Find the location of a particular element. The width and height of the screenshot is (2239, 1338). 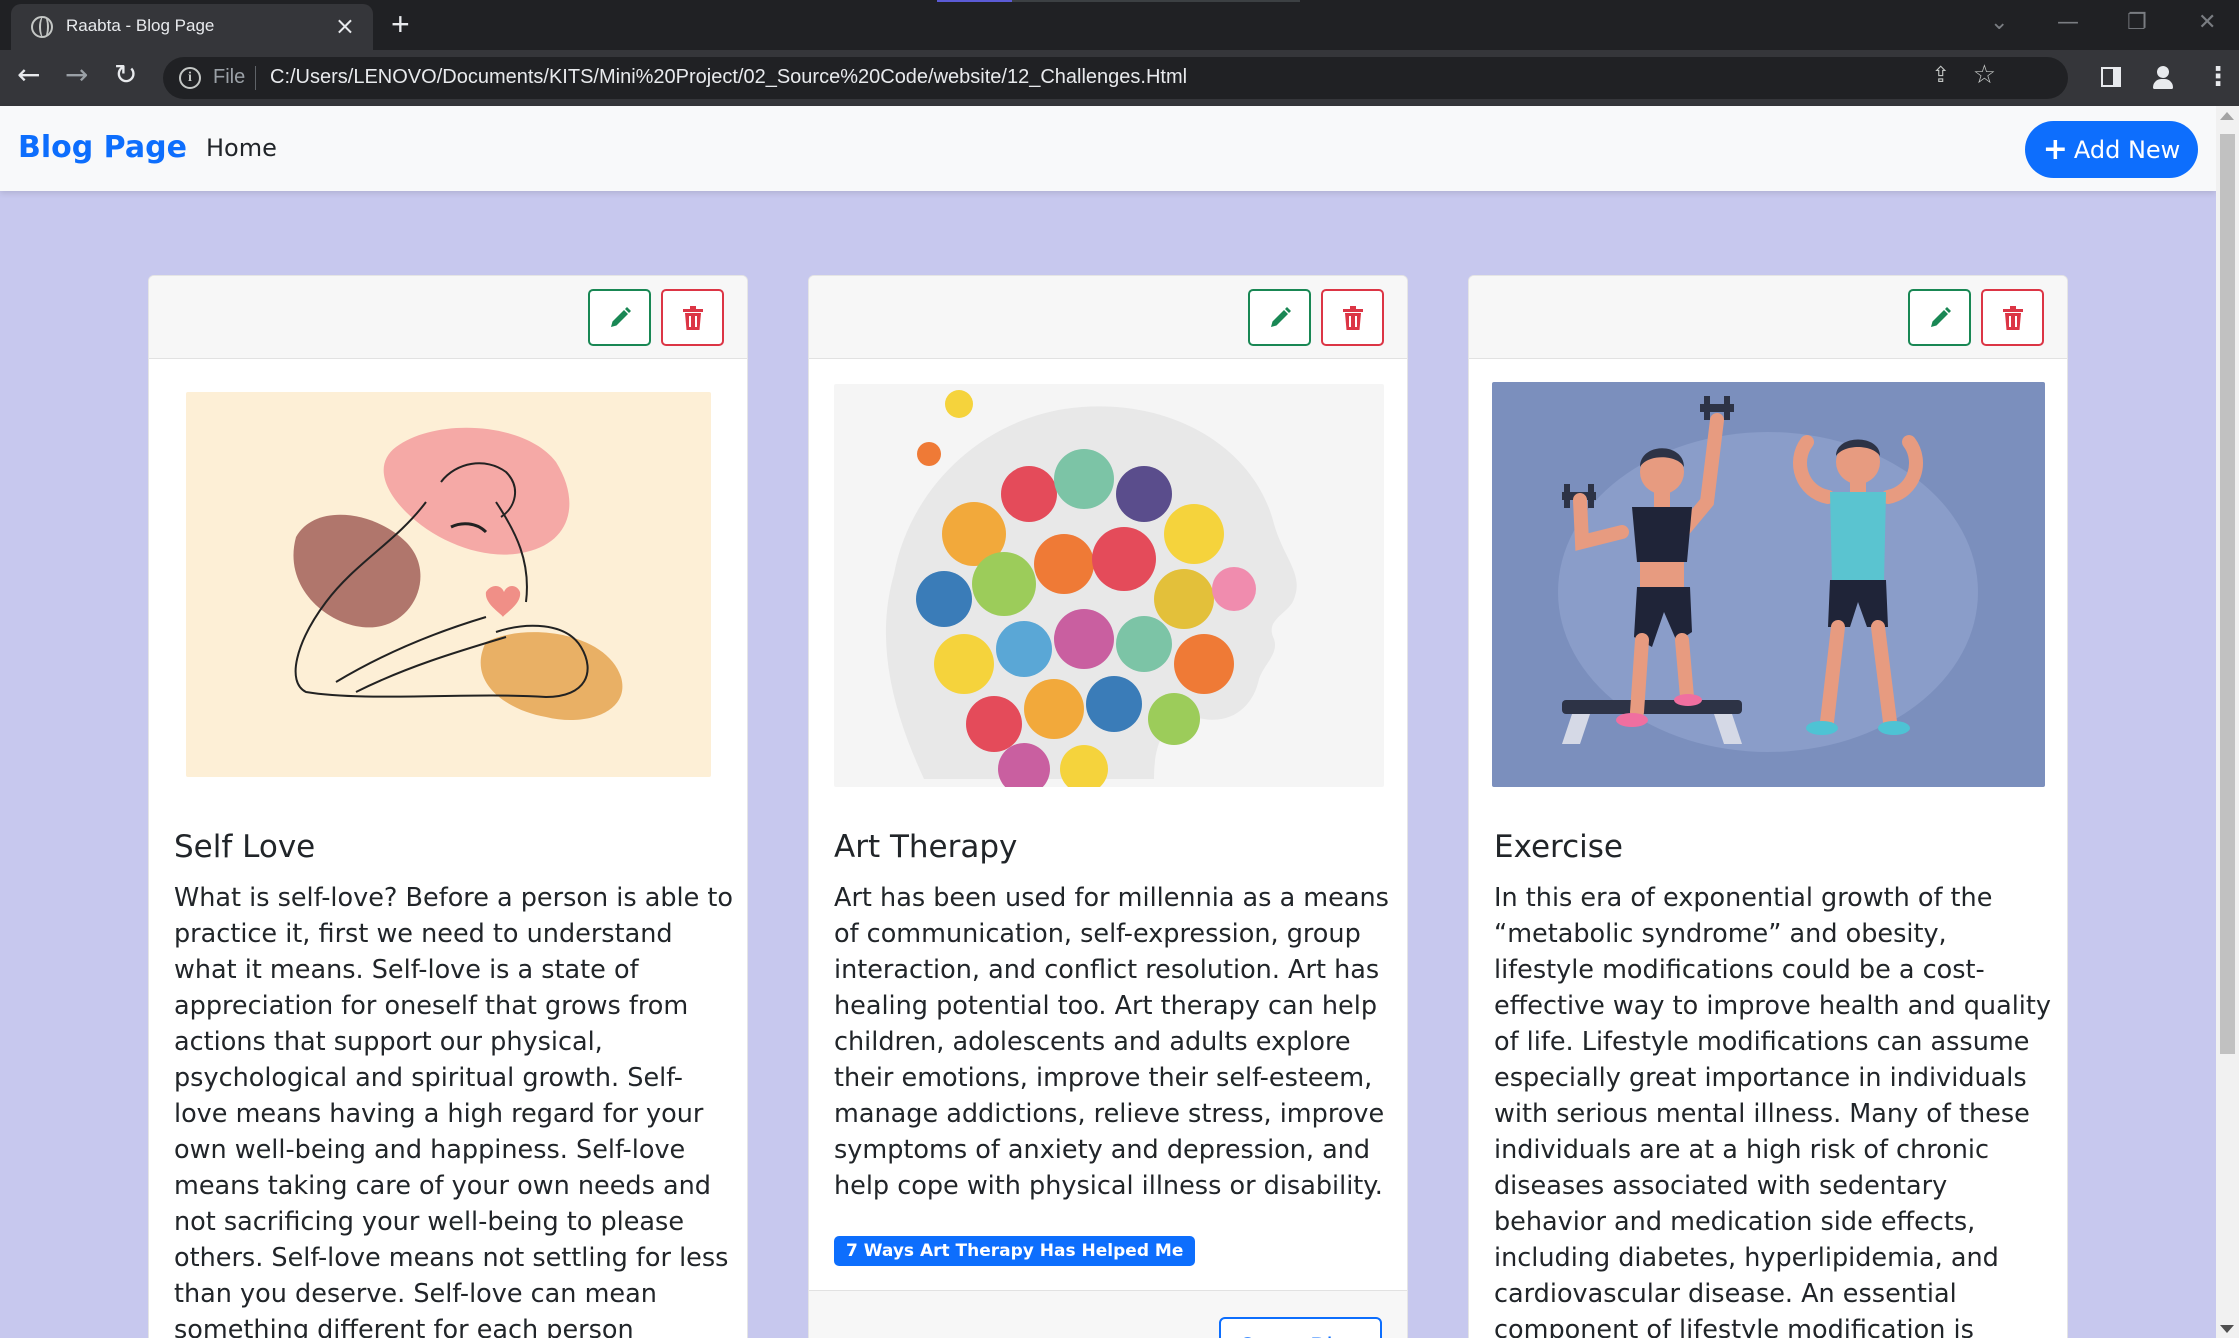

brand-link: Blog Page is located at coordinates (102, 147).